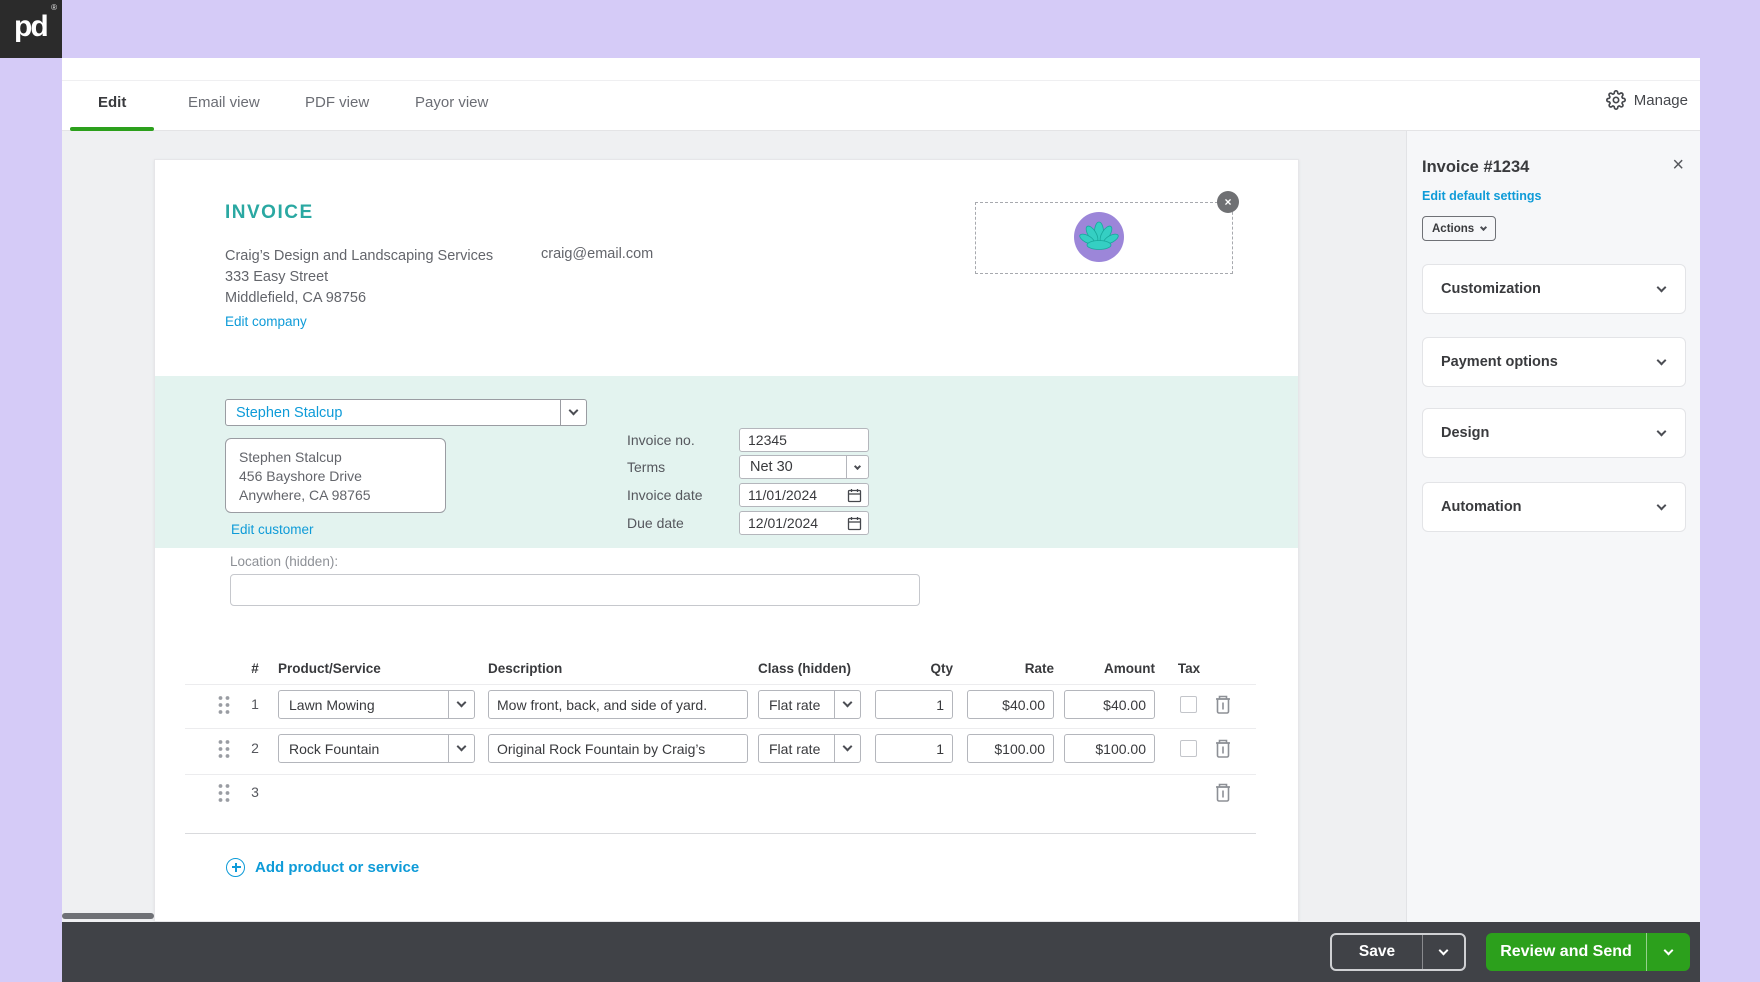  I want to click on edit-company-link: Edit company, so click(266, 321).